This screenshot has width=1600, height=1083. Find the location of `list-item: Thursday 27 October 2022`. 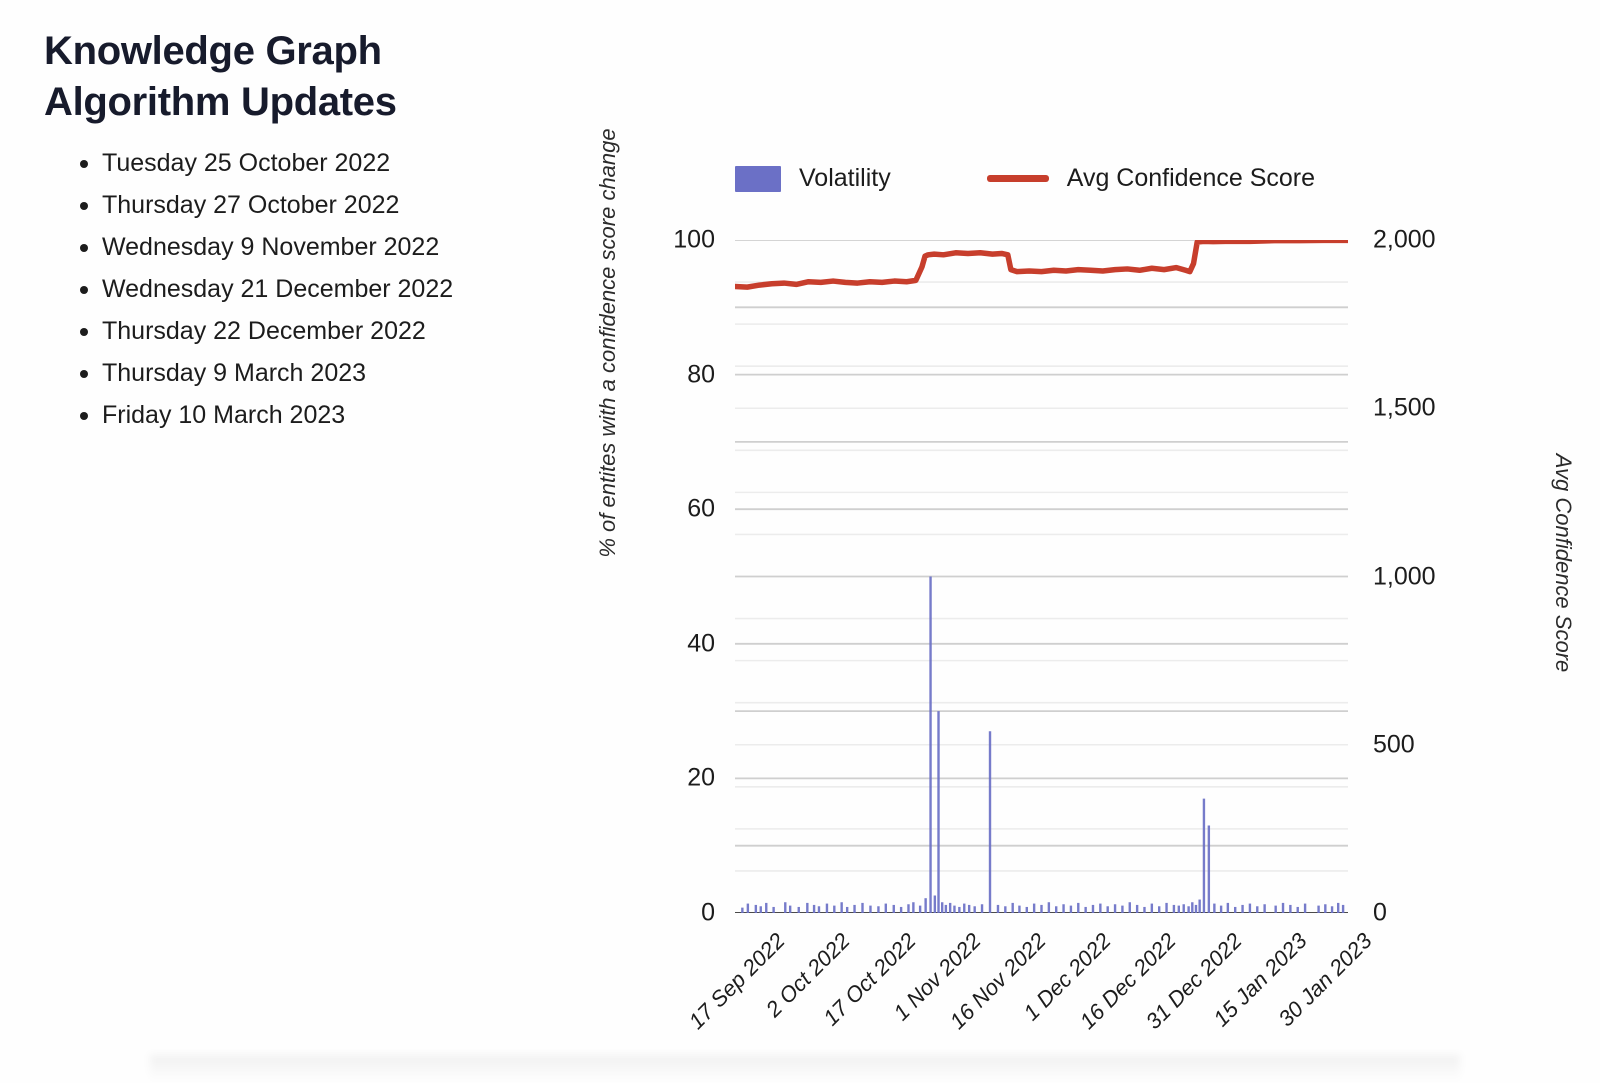

list-item: Thursday 27 October 2022 is located at coordinates (324, 205).